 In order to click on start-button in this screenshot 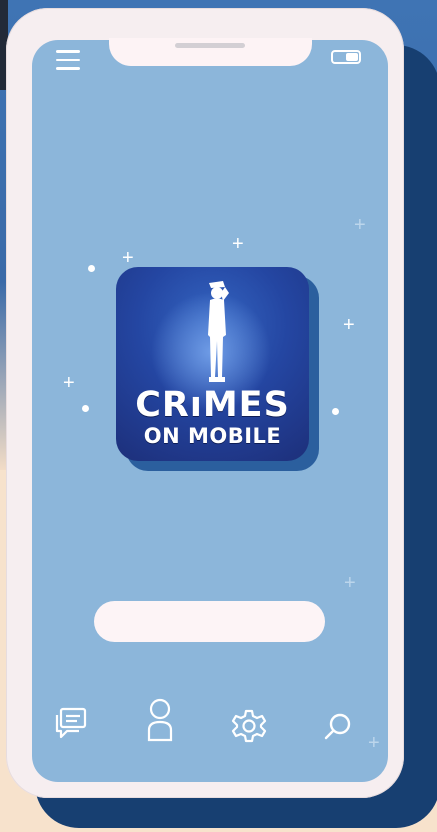, I will do `click(209, 621)`.